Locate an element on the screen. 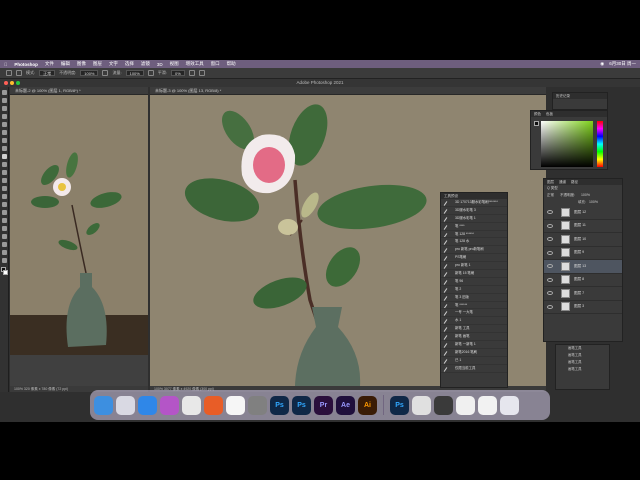 The width and height of the screenshot is (640, 480). dock-app-trash-icon is located at coordinates (509, 405).